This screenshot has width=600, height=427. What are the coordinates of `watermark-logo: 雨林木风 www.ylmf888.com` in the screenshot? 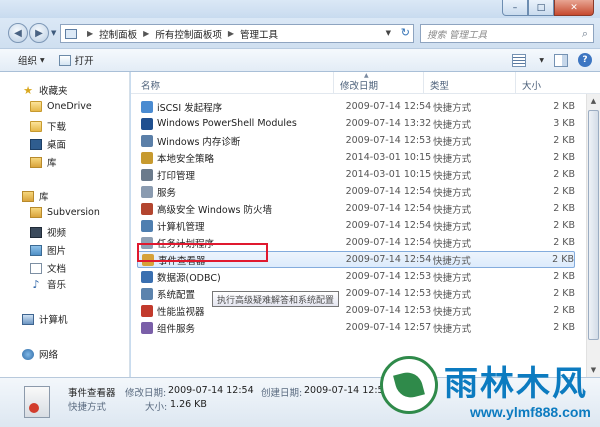 It's located at (487, 385).